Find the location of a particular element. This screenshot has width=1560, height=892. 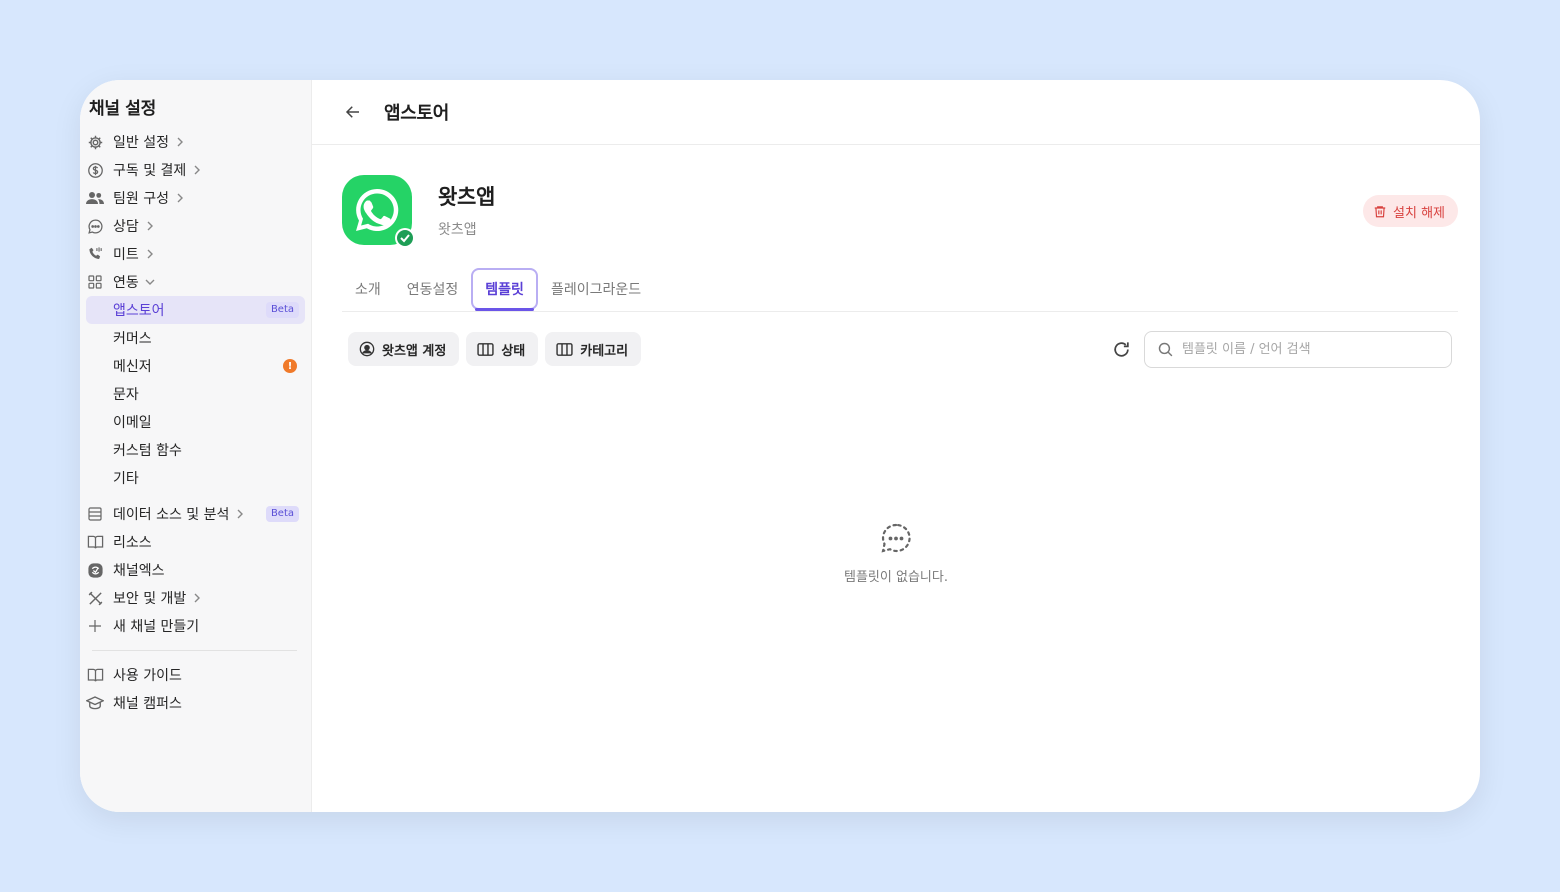

sidebar-item-user-guide: 사용 가이드 is located at coordinates (195, 675).